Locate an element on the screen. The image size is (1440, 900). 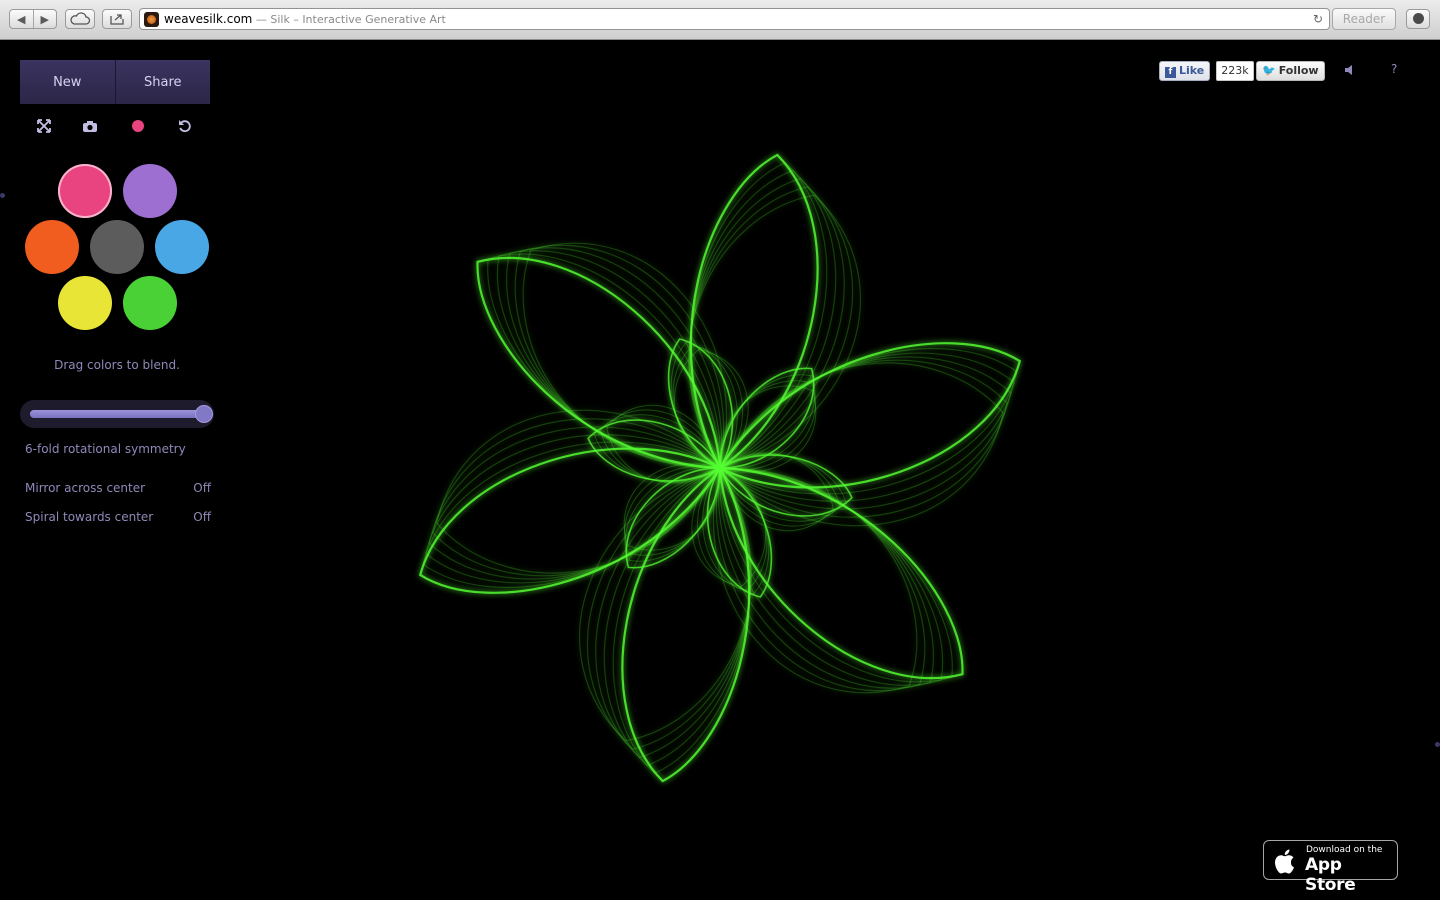
site-favicon-icon is located at coordinates (151, 19).